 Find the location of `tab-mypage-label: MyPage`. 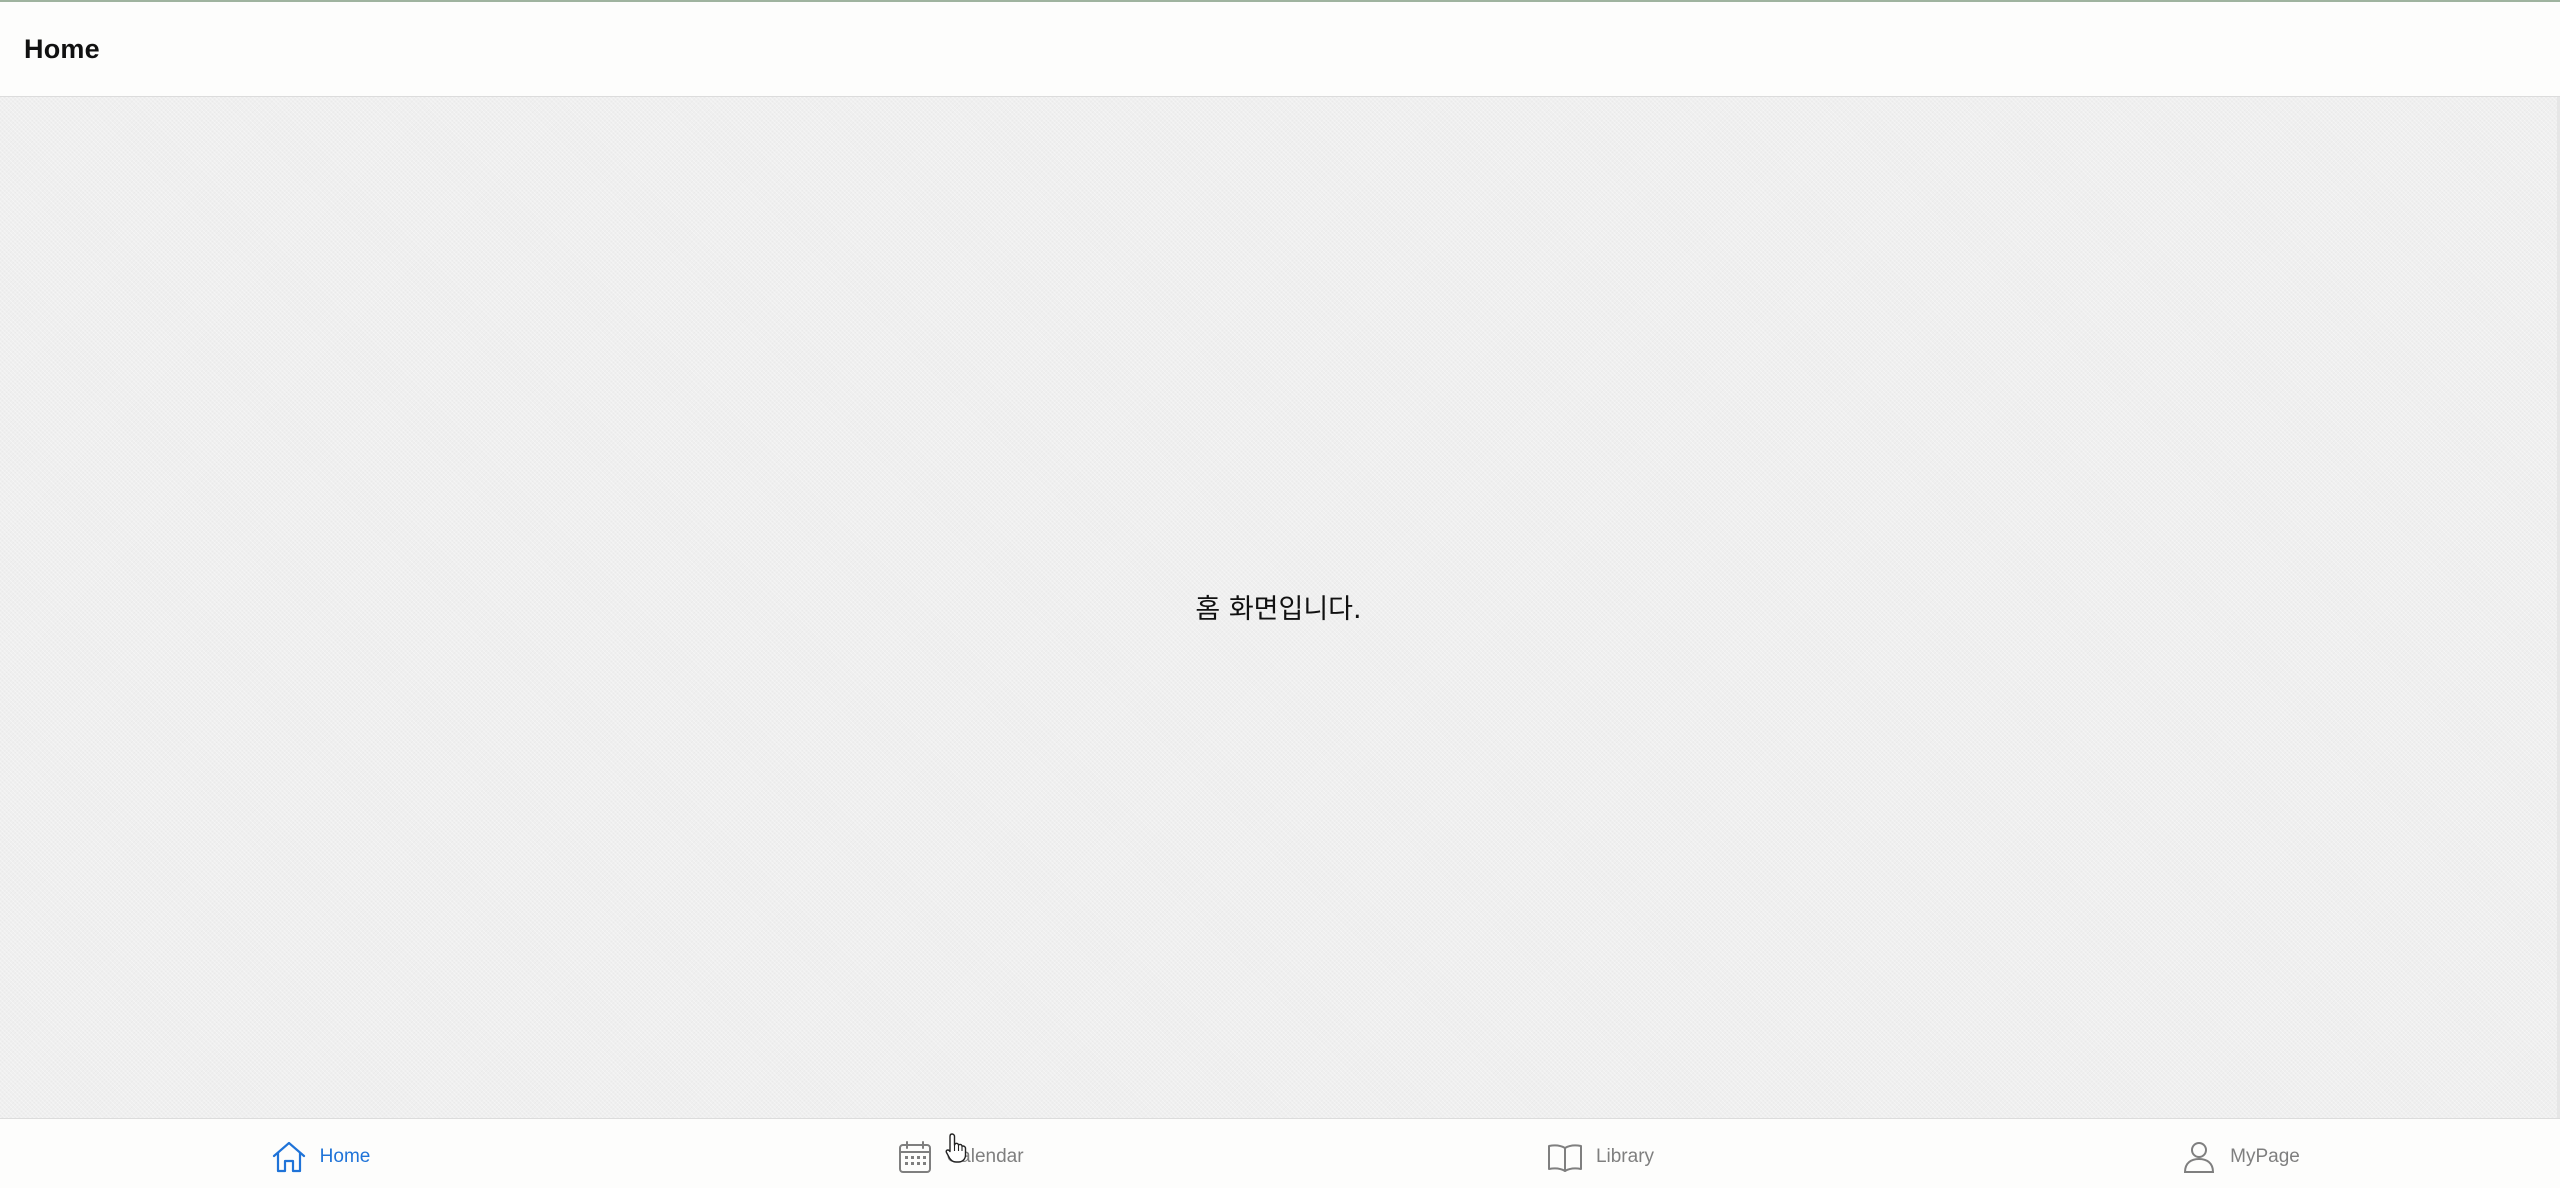

tab-mypage-label: MyPage is located at coordinates (2265, 1156).